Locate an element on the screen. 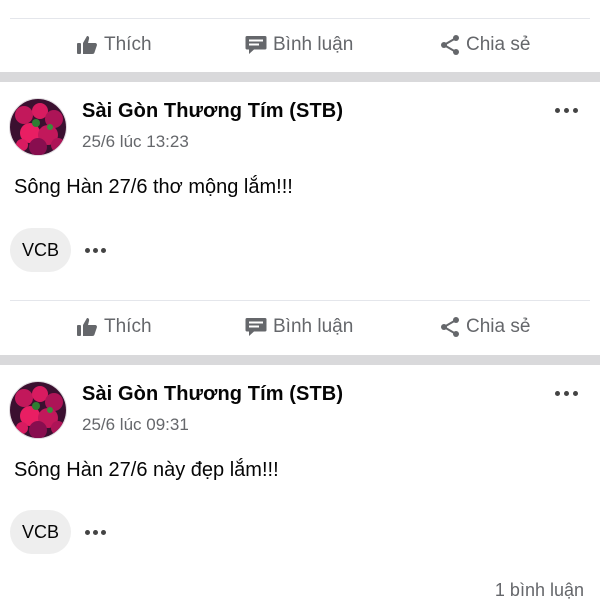 This screenshot has width=600, height=600. post-header: Sài Gòn Thương Tím (STB) 25/6 lúc 13:23 is located at coordinates (300, 124).